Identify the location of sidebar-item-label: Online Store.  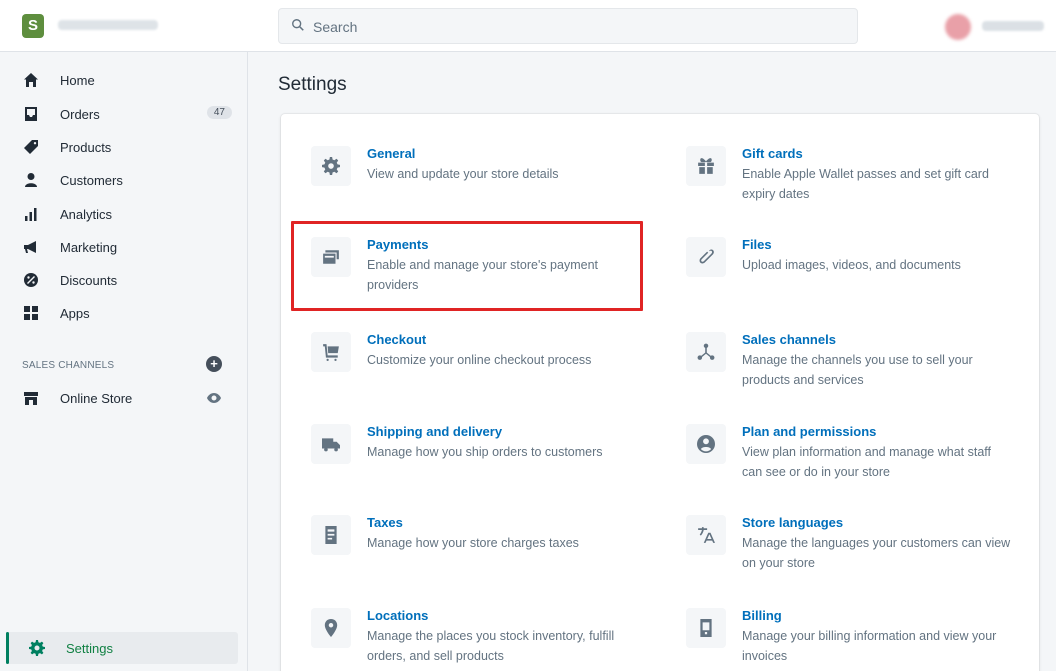
(96, 398).